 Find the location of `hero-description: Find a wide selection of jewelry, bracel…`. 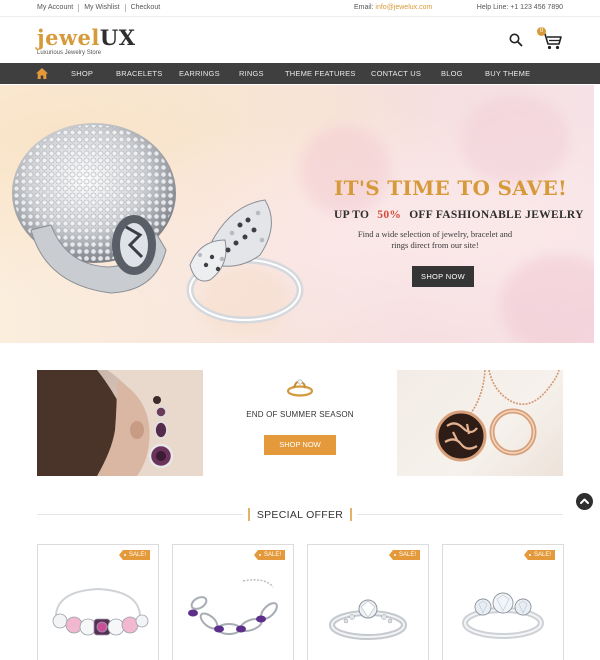

hero-description: Find a wide selection of jewelry, bracel… is located at coordinates (435, 239).